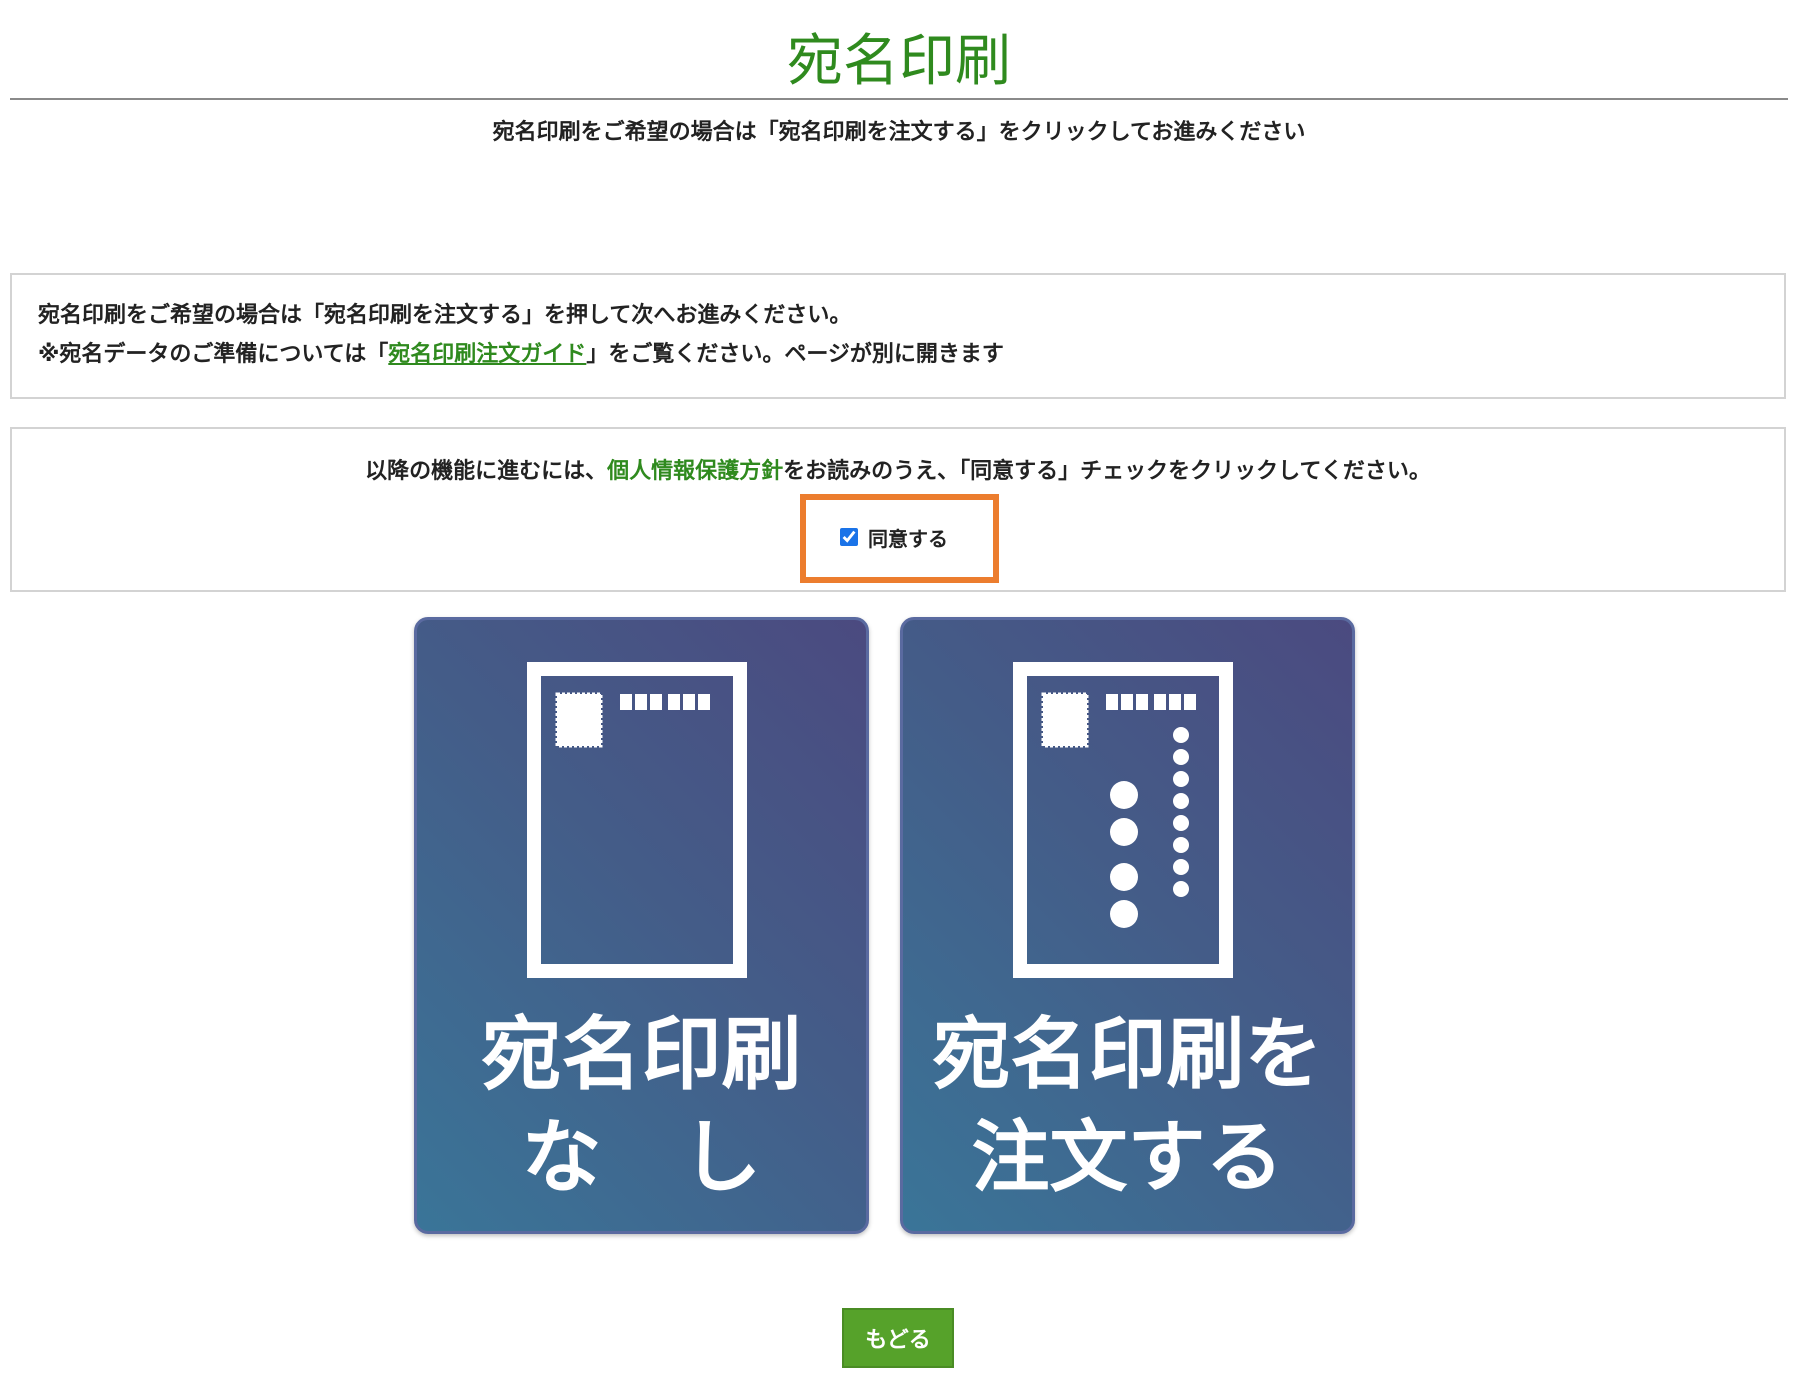 This screenshot has height=1375, width=1798. What do you see at coordinates (1127, 1055) in the screenshot?
I see `order-print-label-line1: 宛名印刷を` at bounding box center [1127, 1055].